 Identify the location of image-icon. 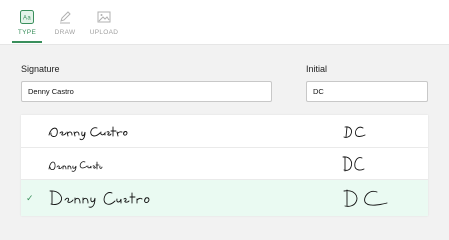
(104, 17).